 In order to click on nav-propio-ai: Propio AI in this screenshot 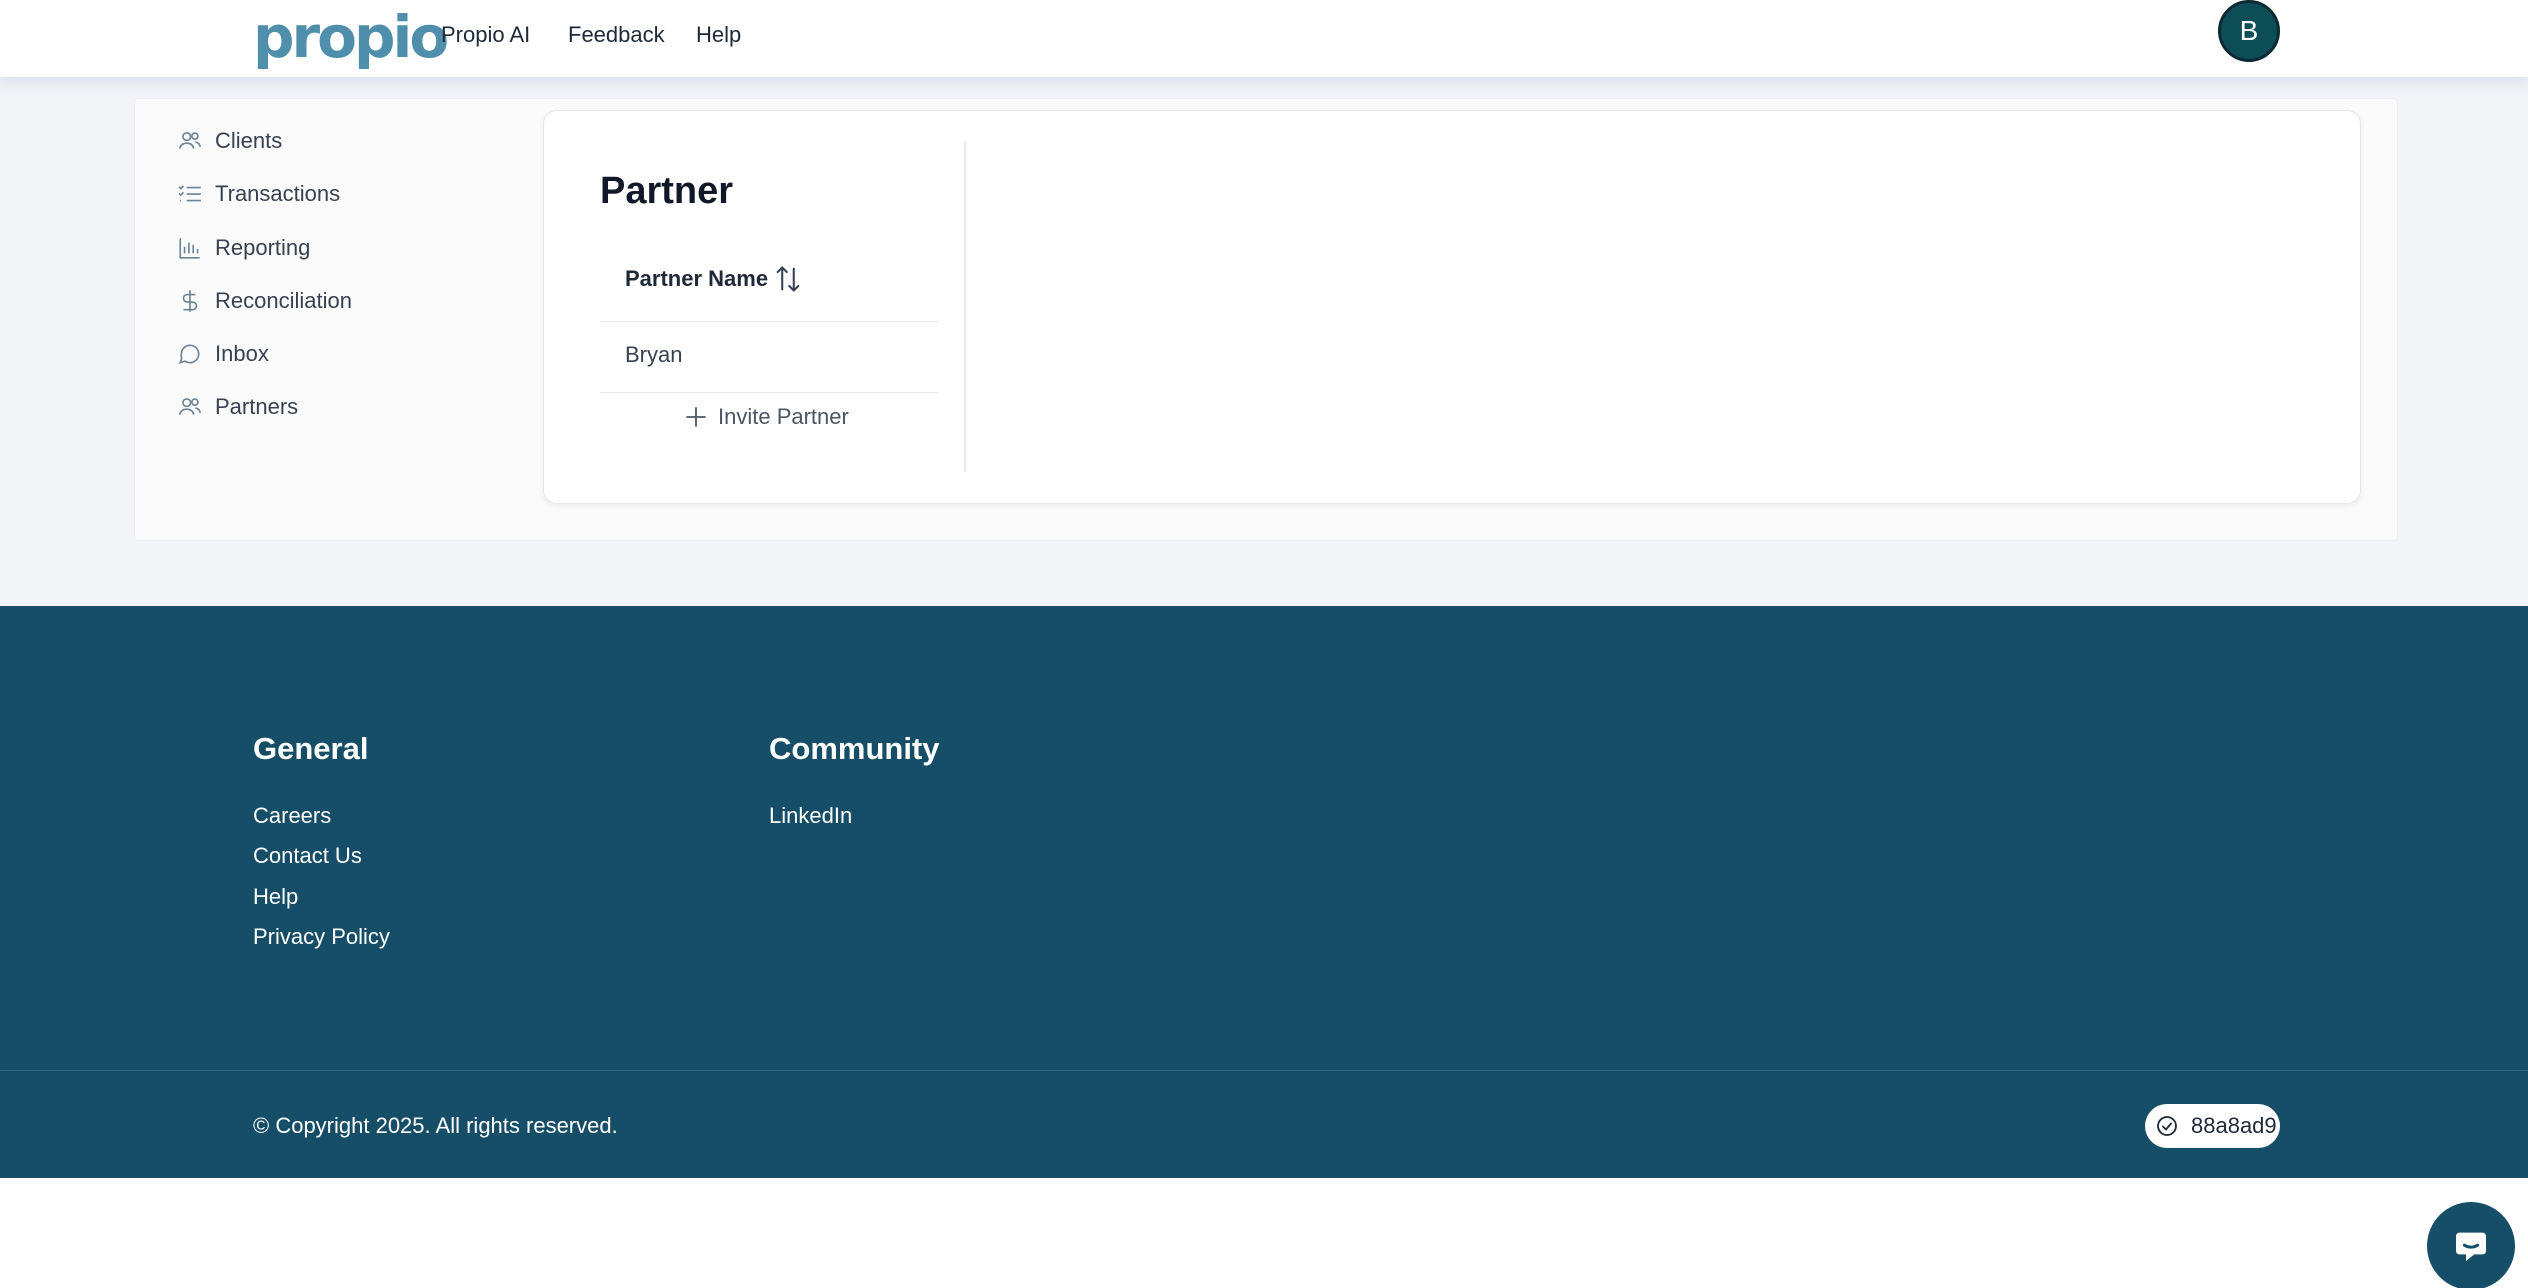, I will do `click(485, 35)`.